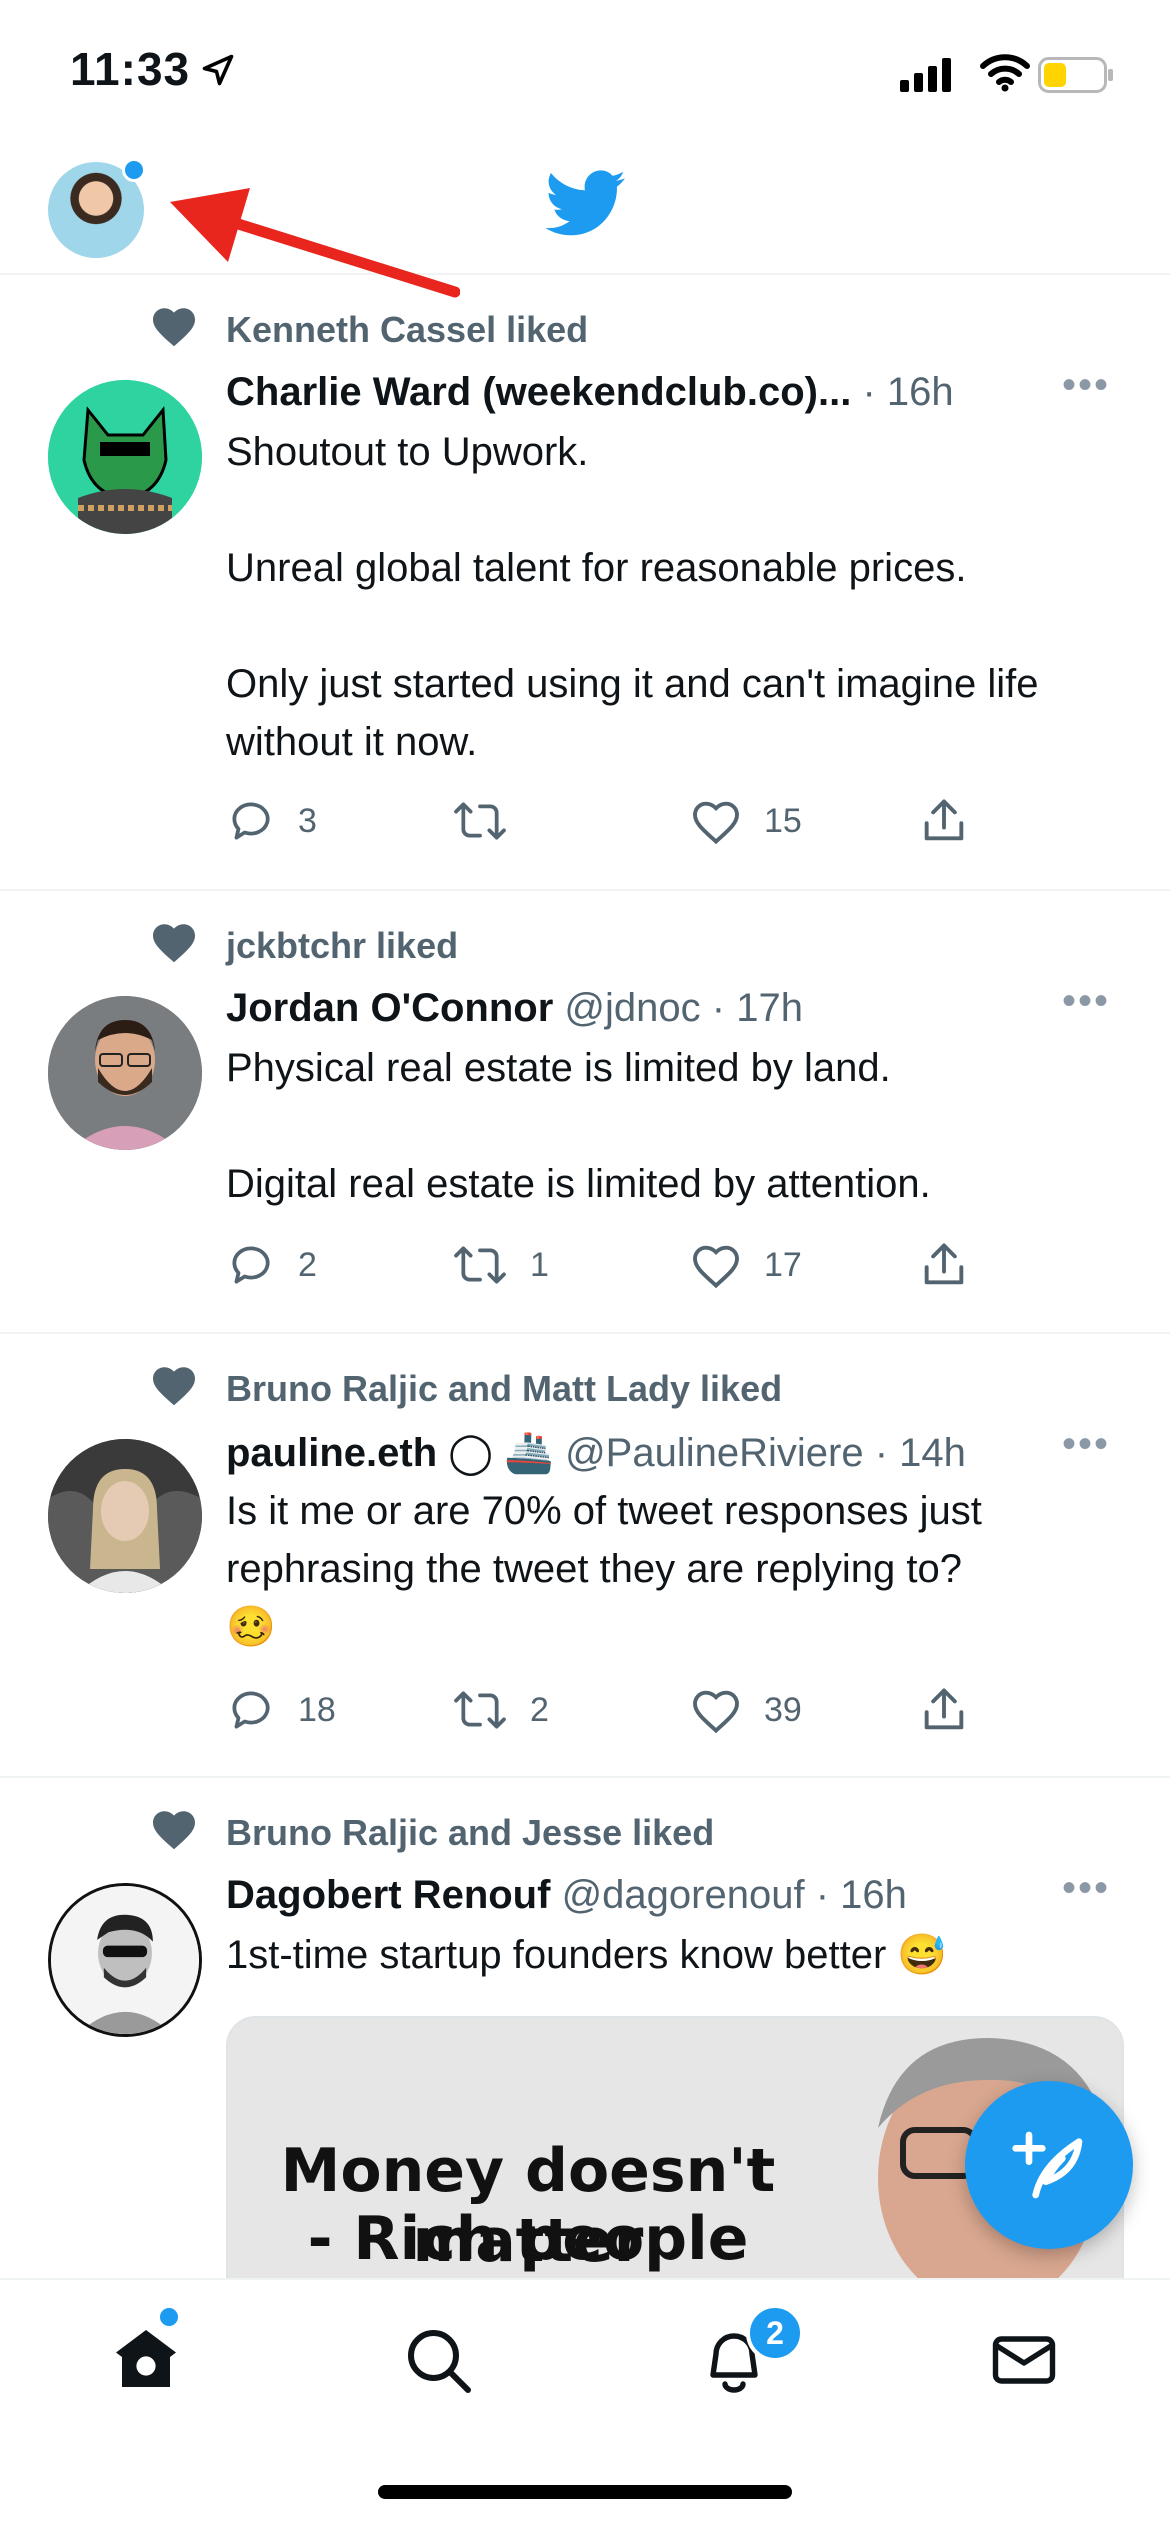 The height and width of the screenshot is (2534, 1170). I want to click on tweet-time: · 17h, so click(757, 1008).